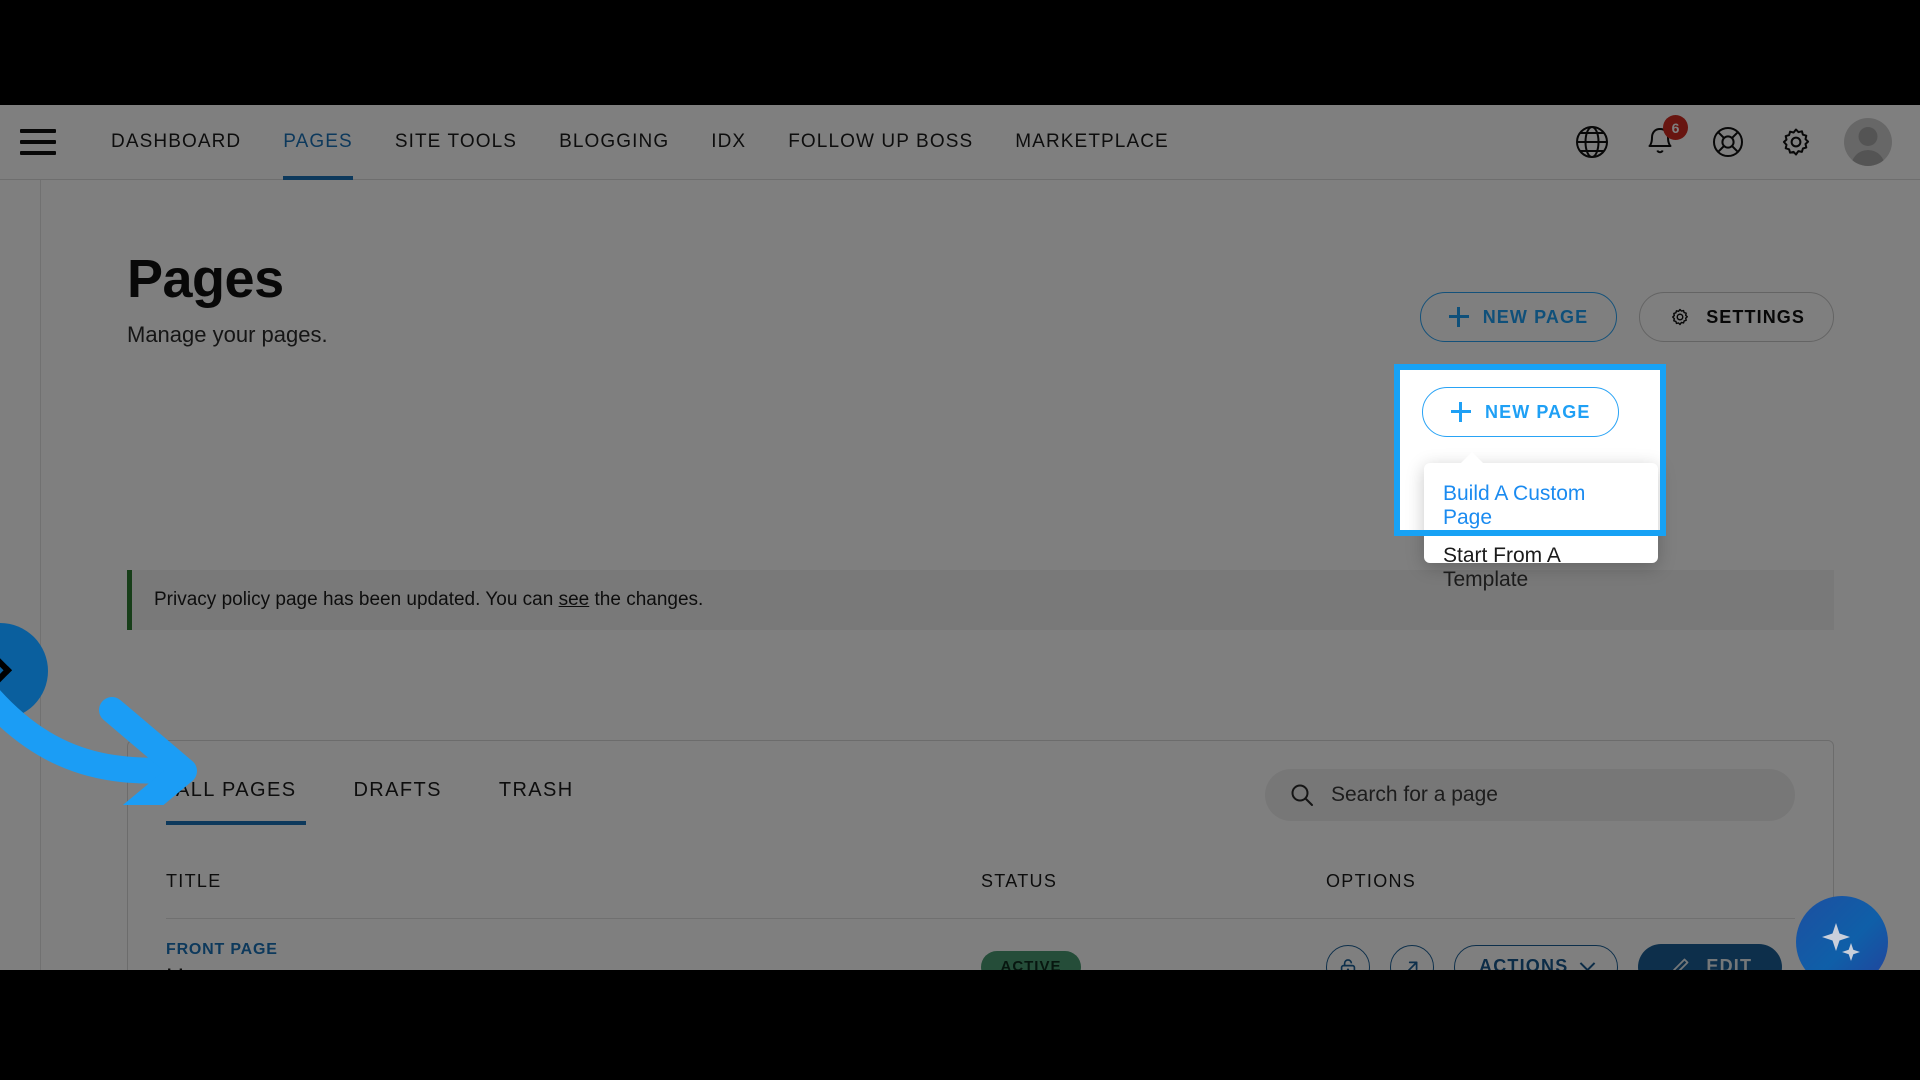 This screenshot has height=1080, width=1920. What do you see at coordinates (649, 599) in the screenshot?
I see `notice-text-after: the changes.` at bounding box center [649, 599].